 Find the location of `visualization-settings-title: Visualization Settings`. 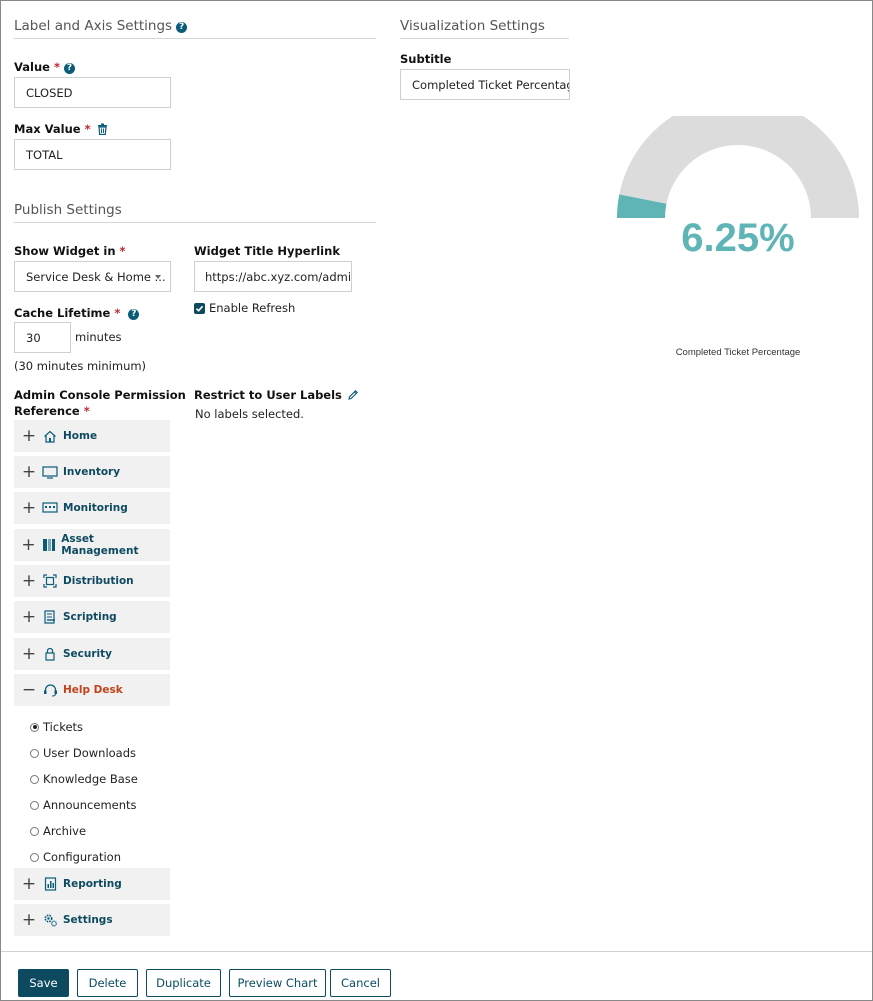

visualization-settings-title: Visualization Settings is located at coordinates (472, 26).